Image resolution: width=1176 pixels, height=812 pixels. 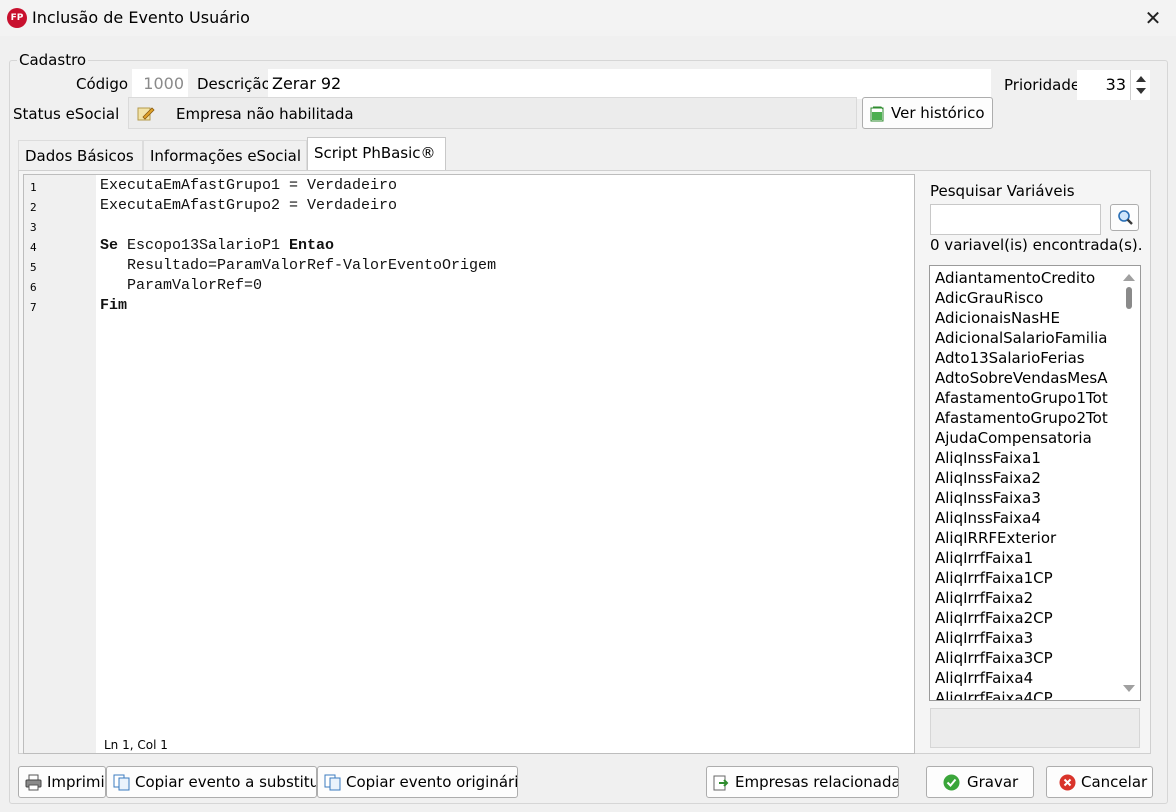 I want to click on app-logo-icon: FP, so click(x=17, y=18).